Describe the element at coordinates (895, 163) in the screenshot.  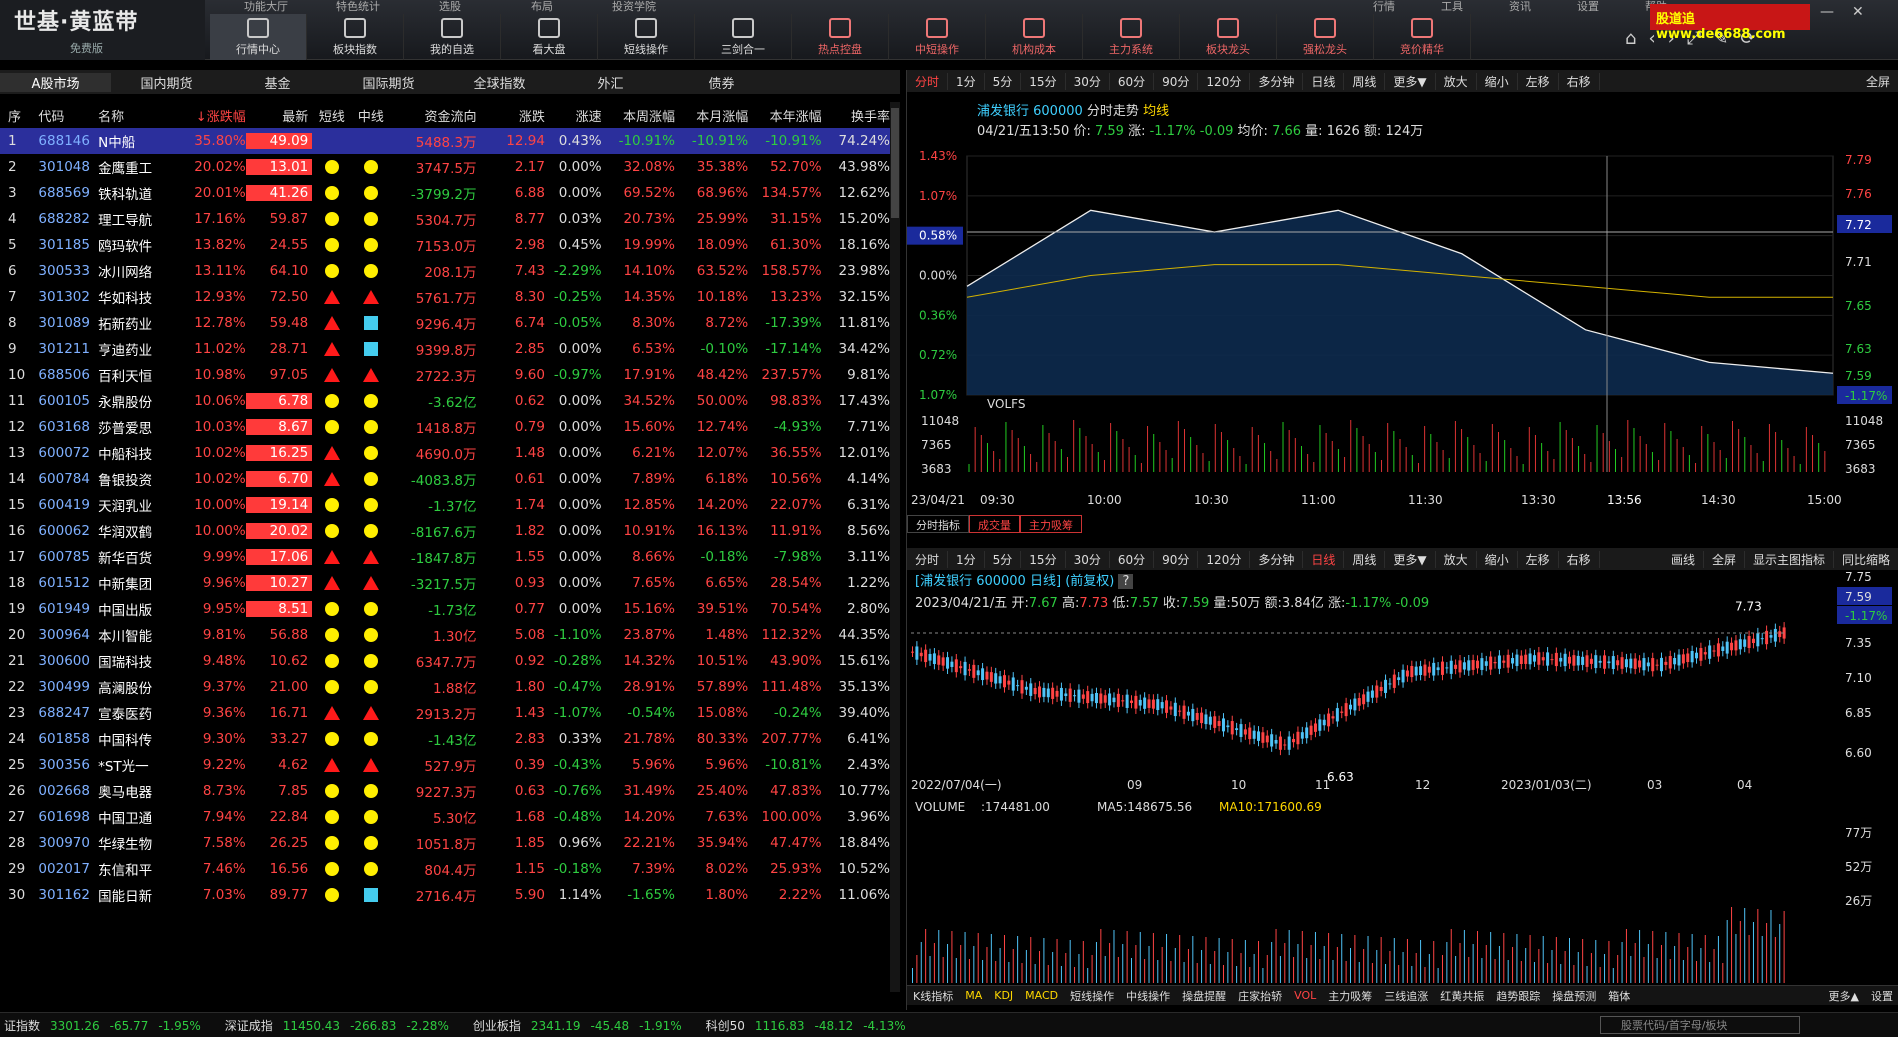
I see `scrollbar-thumb` at that location.